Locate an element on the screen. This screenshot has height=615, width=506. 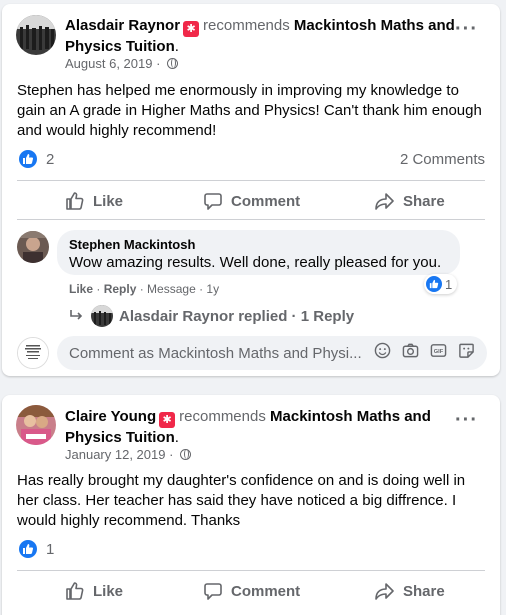
commenter-avatar is located at coordinates (33, 247).